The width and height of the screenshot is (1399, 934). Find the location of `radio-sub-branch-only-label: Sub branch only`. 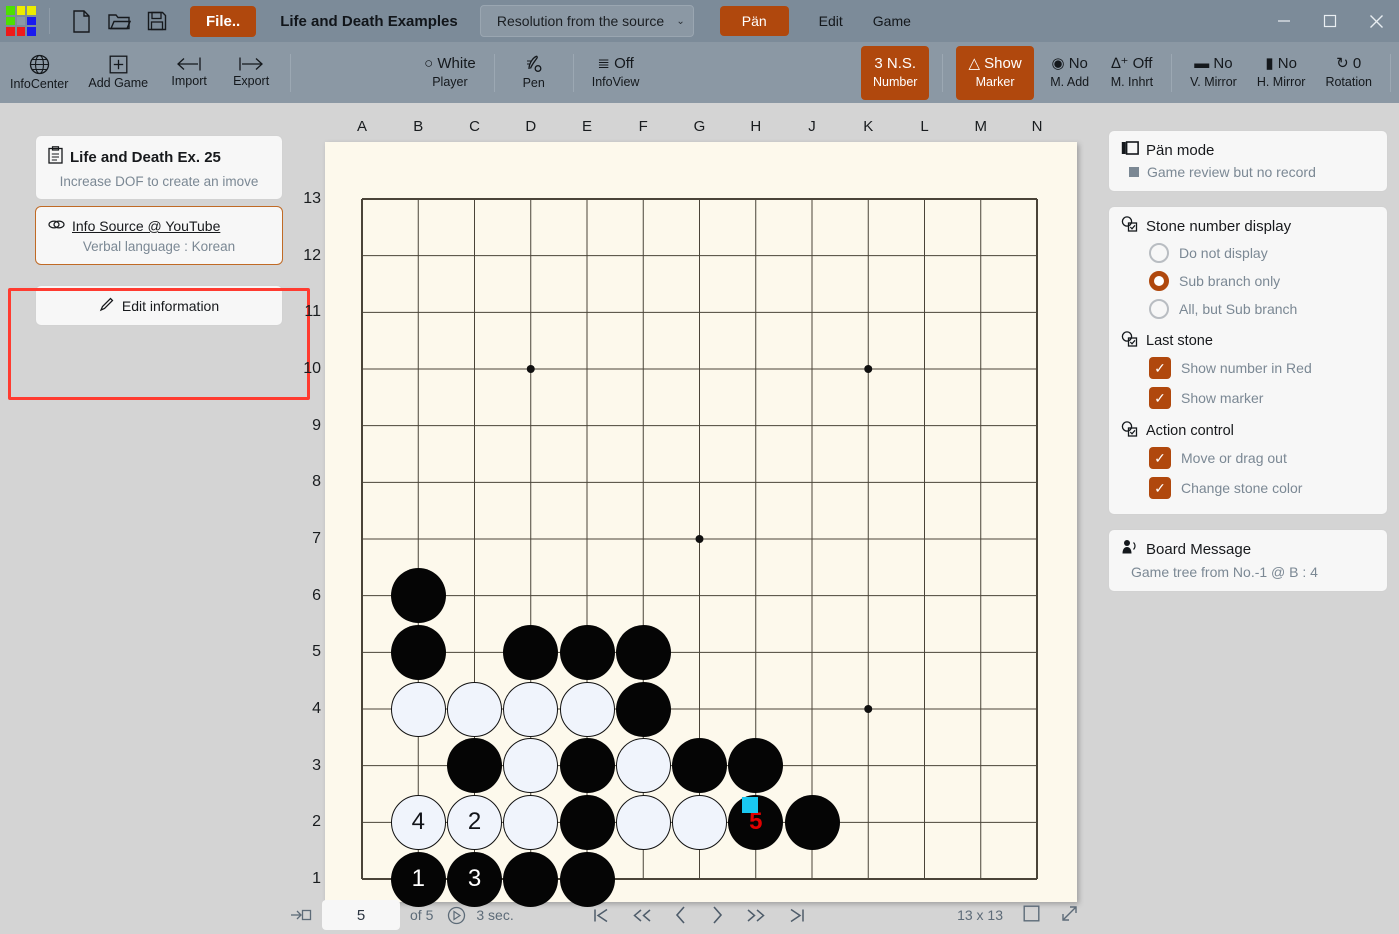

radio-sub-branch-only-label: Sub branch only is located at coordinates (1230, 281).